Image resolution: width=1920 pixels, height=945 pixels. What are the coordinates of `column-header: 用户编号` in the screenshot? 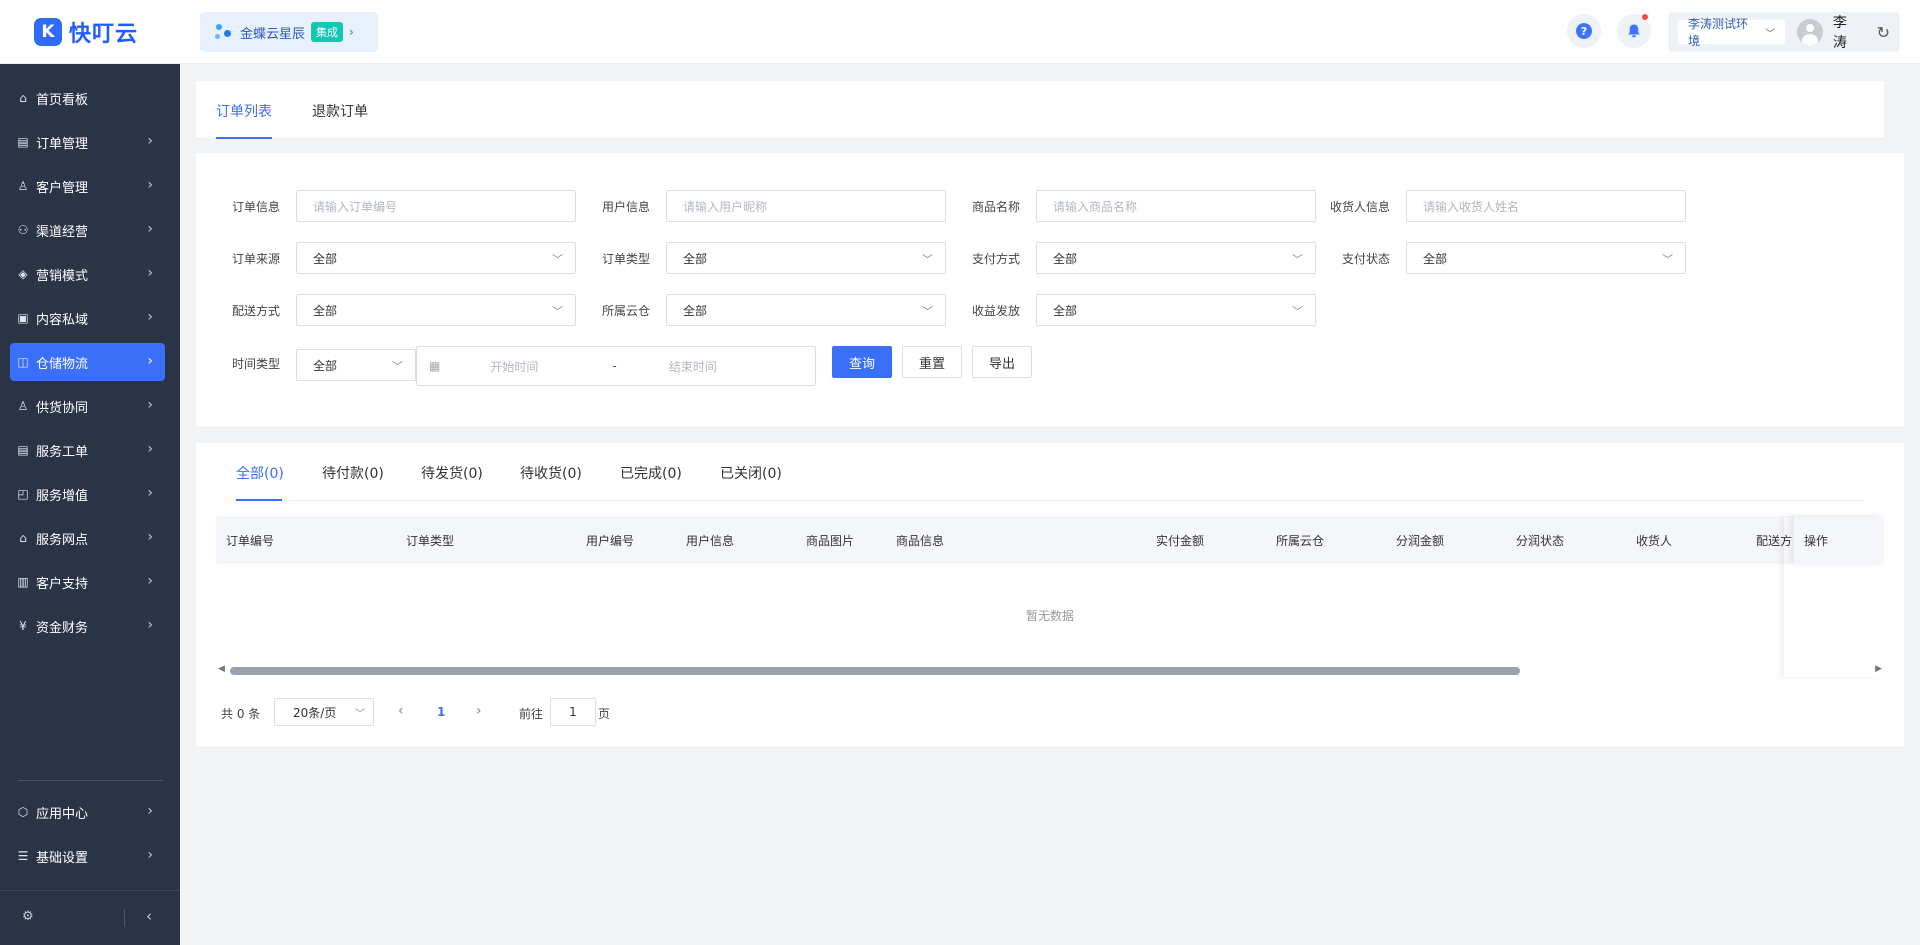 It's located at (610, 541).